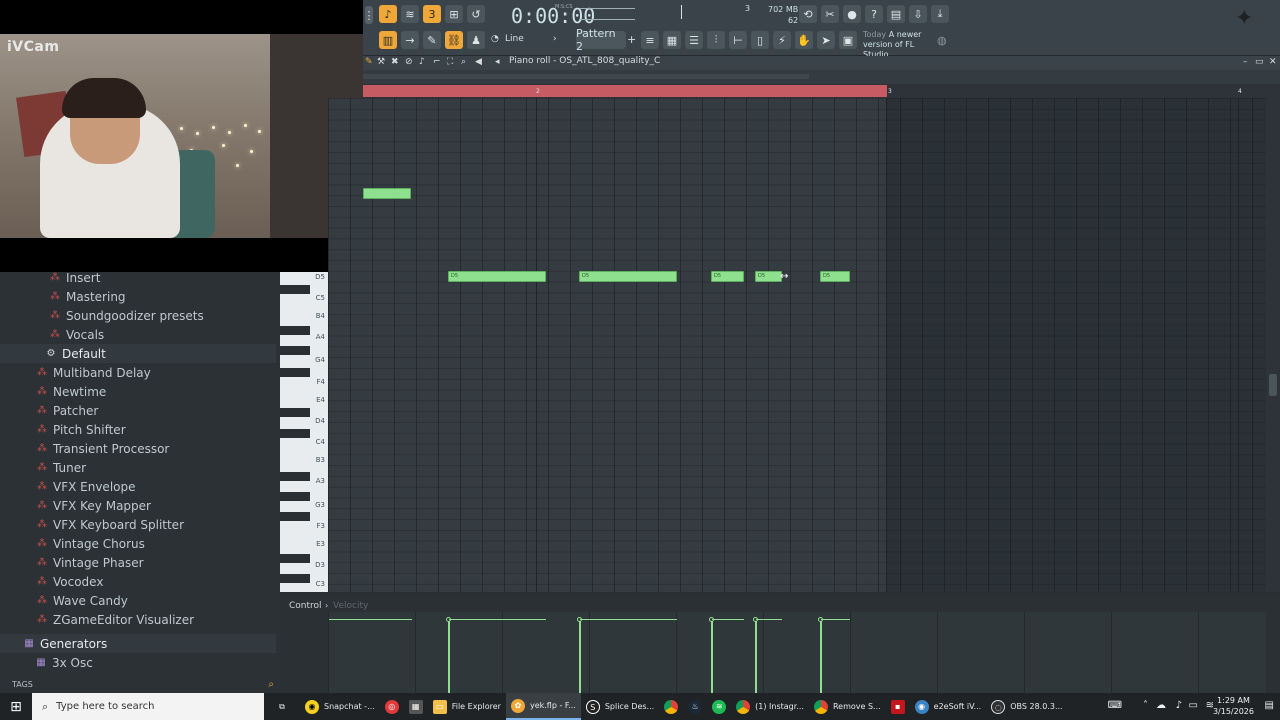 Image resolution: width=1280 pixels, height=720 pixels. What do you see at coordinates (138, 467) in the screenshot?
I see `browser-item: ⁂ Tuner` at bounding box center [138, 467].